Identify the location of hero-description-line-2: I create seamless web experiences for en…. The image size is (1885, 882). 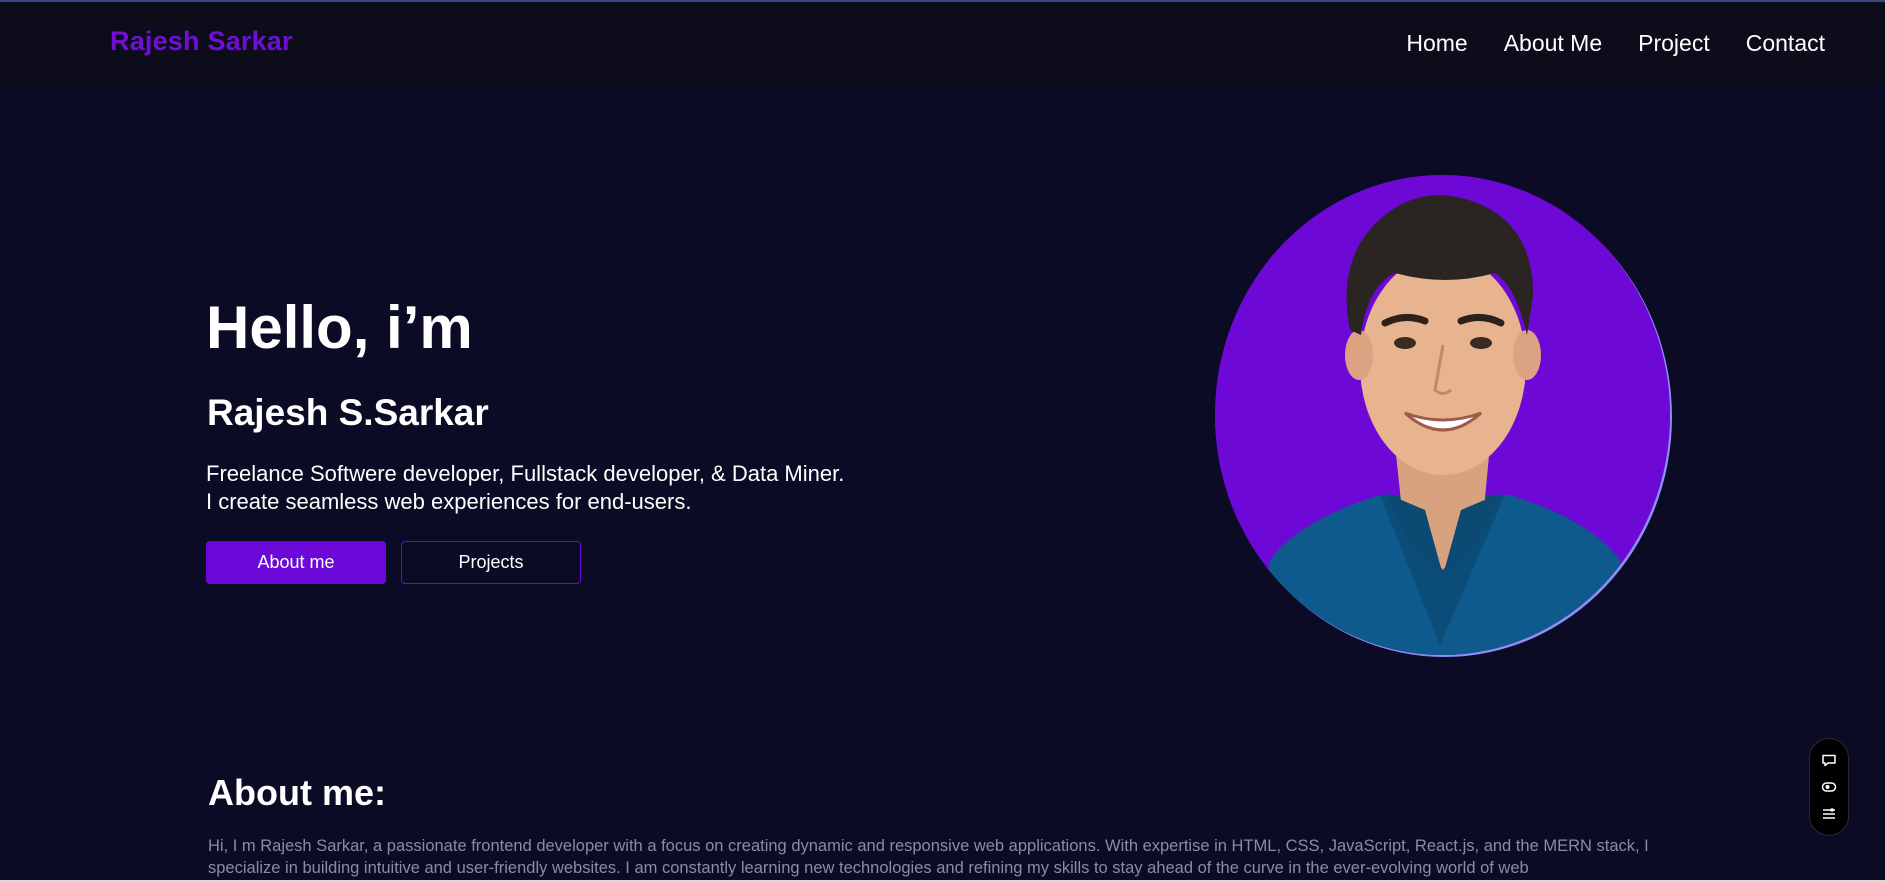
(449, 501).